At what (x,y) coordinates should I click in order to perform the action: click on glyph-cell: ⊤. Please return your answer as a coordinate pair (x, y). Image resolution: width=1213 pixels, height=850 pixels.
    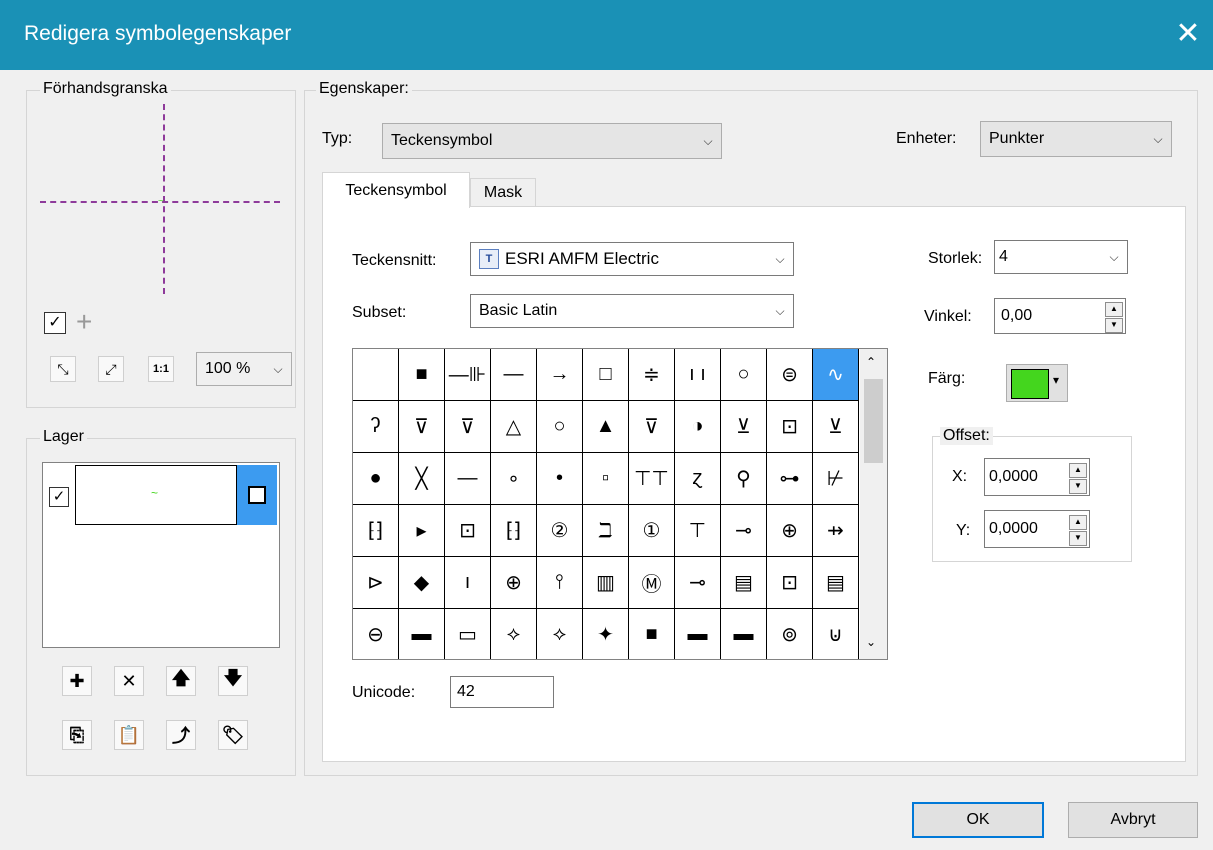
    Looking at the image, I should click on (698, 531).